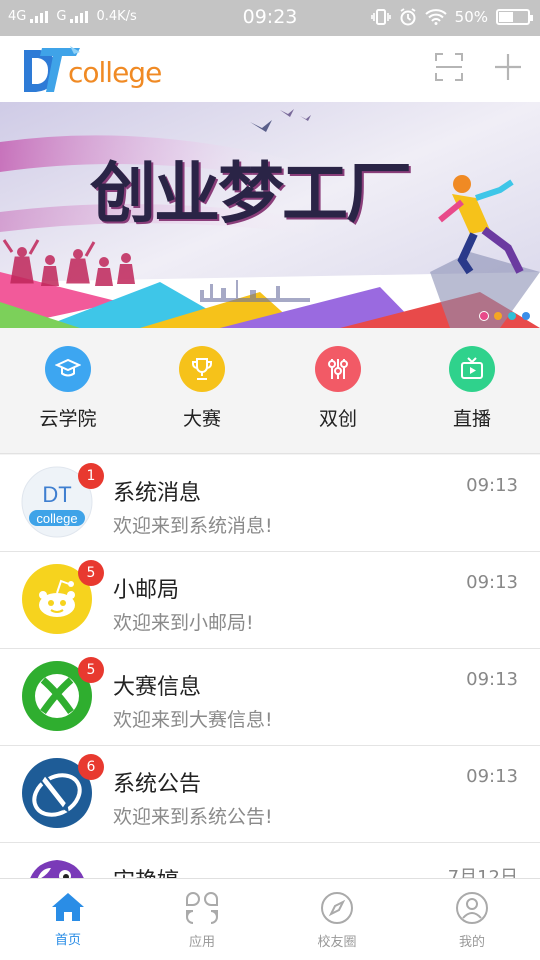  What do you see at coordinates (508, 67) in the screenshot?
I see `plus-icon` at bounding box center [508, 67].